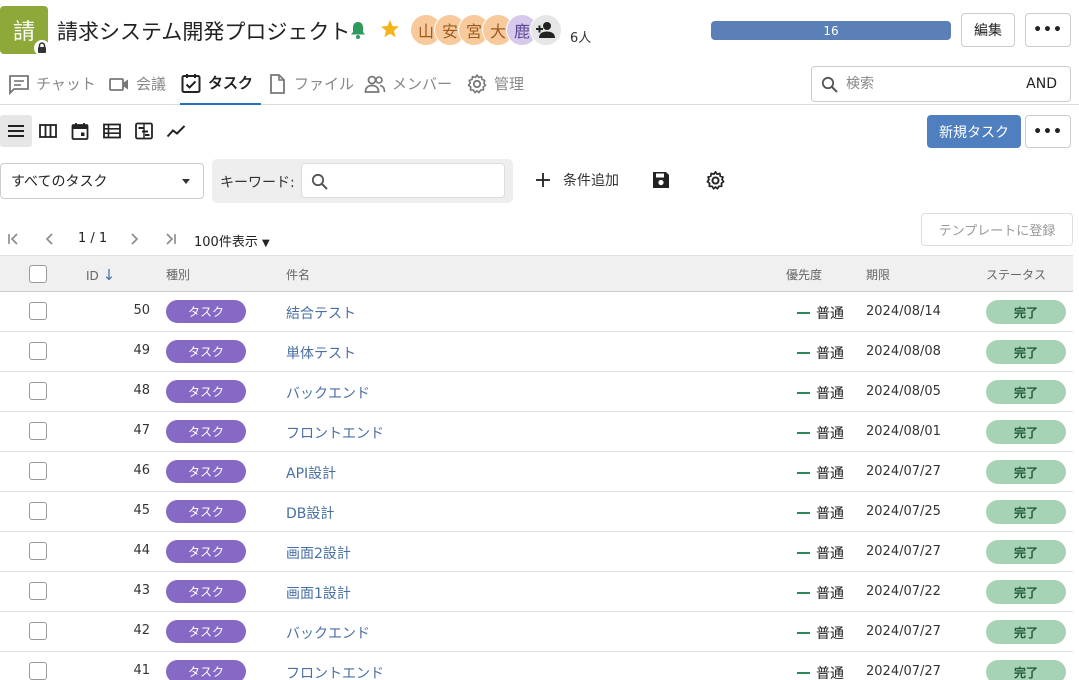 The width and height of the screenshot is (1079, 680). Describe the element at coordinates (144, 131) in the screenshot. I see `gantt-view-button` at that location.